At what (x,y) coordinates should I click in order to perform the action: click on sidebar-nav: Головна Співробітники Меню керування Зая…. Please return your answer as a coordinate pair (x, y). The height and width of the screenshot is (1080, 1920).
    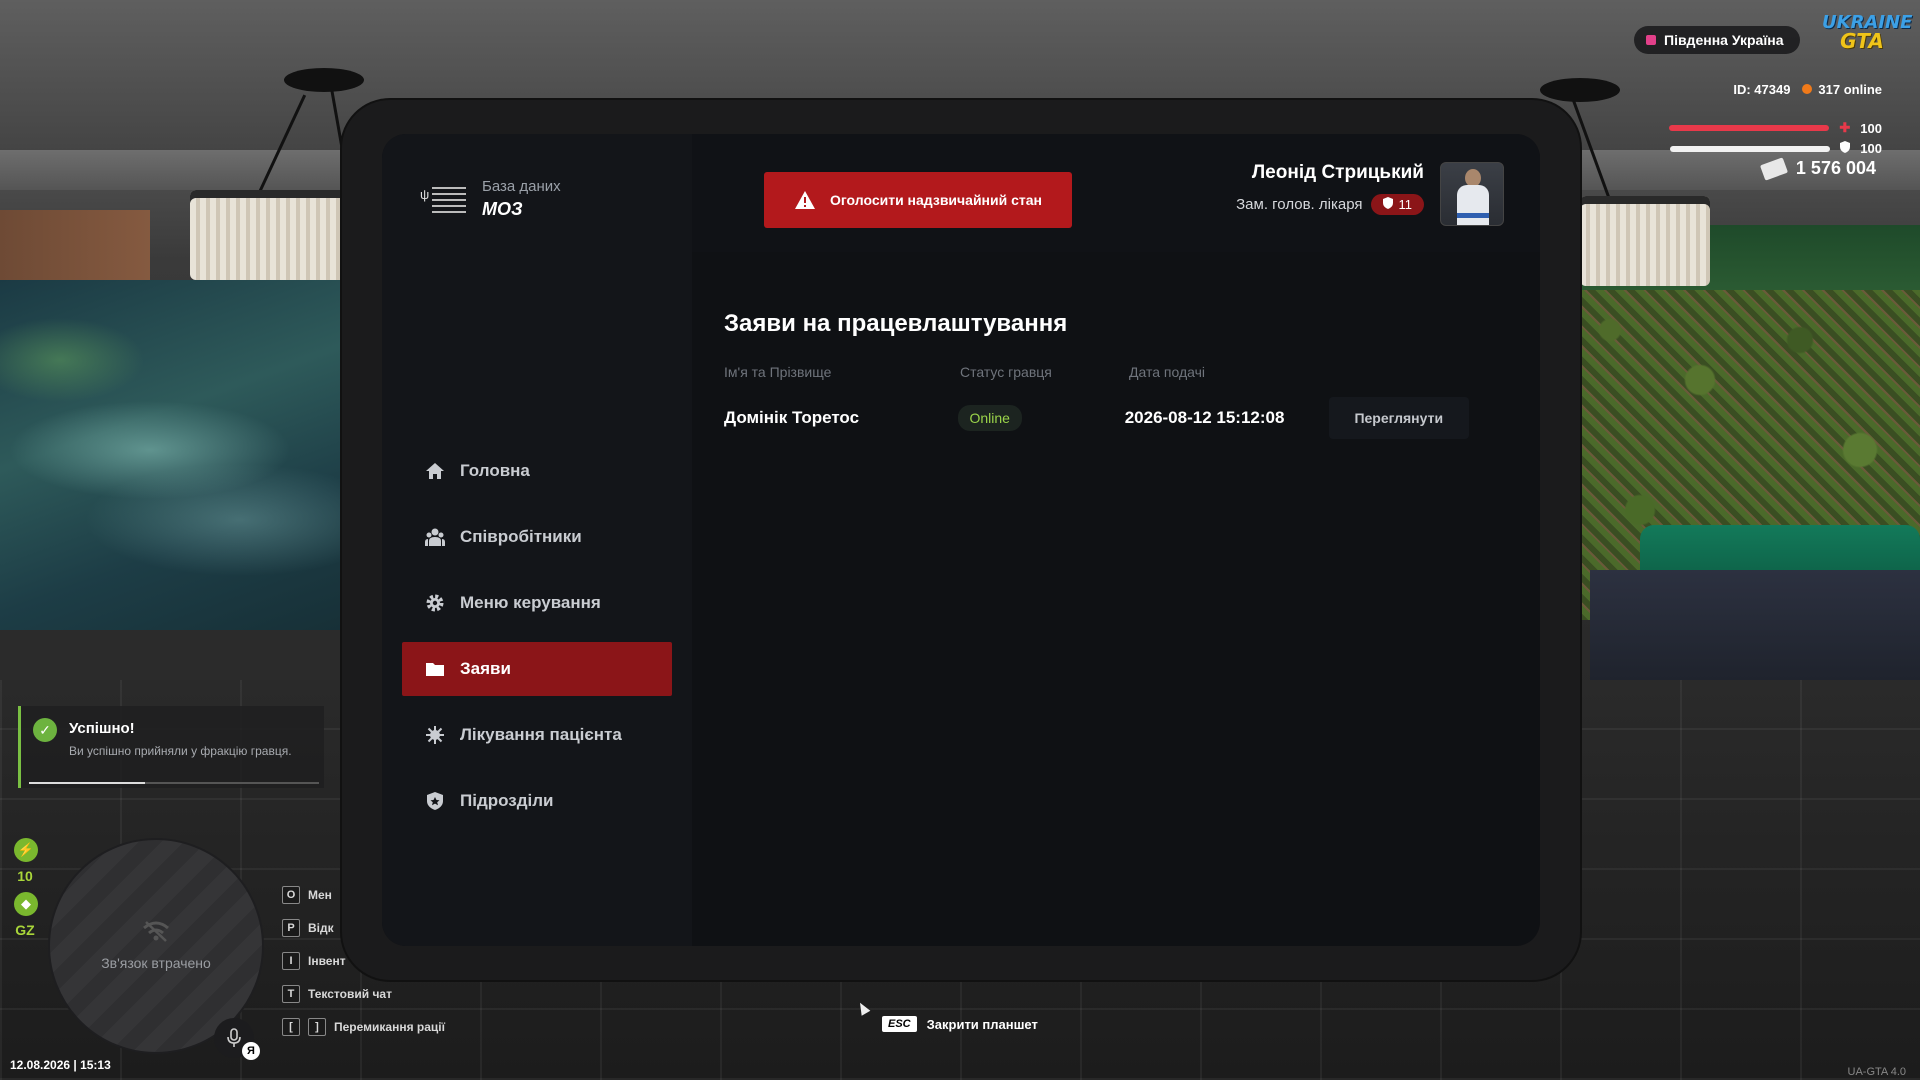
    Looking at the image, I should click on (537, 642).